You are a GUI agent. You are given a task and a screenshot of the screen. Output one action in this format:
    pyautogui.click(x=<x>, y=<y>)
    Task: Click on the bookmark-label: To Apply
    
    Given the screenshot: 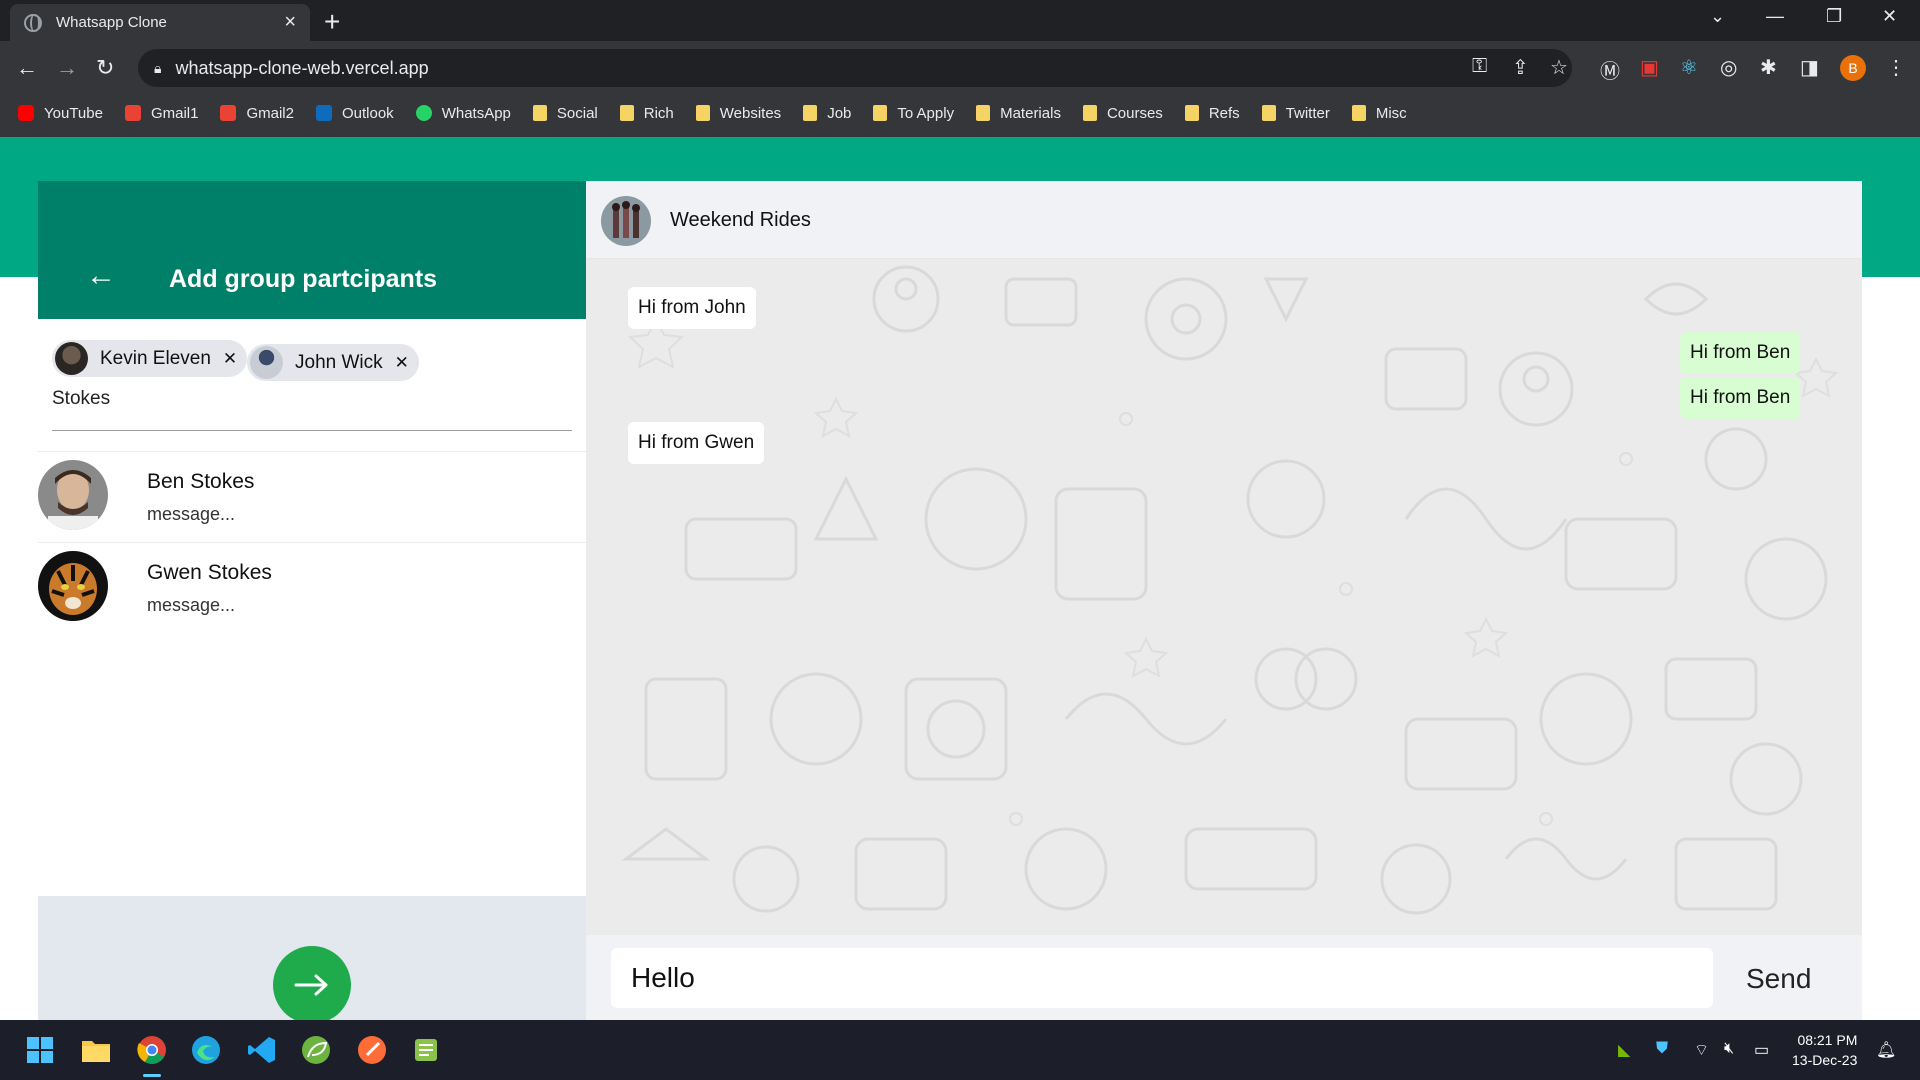 What is the action you would take?
    pyautogui.click(x=926, y=113)
    